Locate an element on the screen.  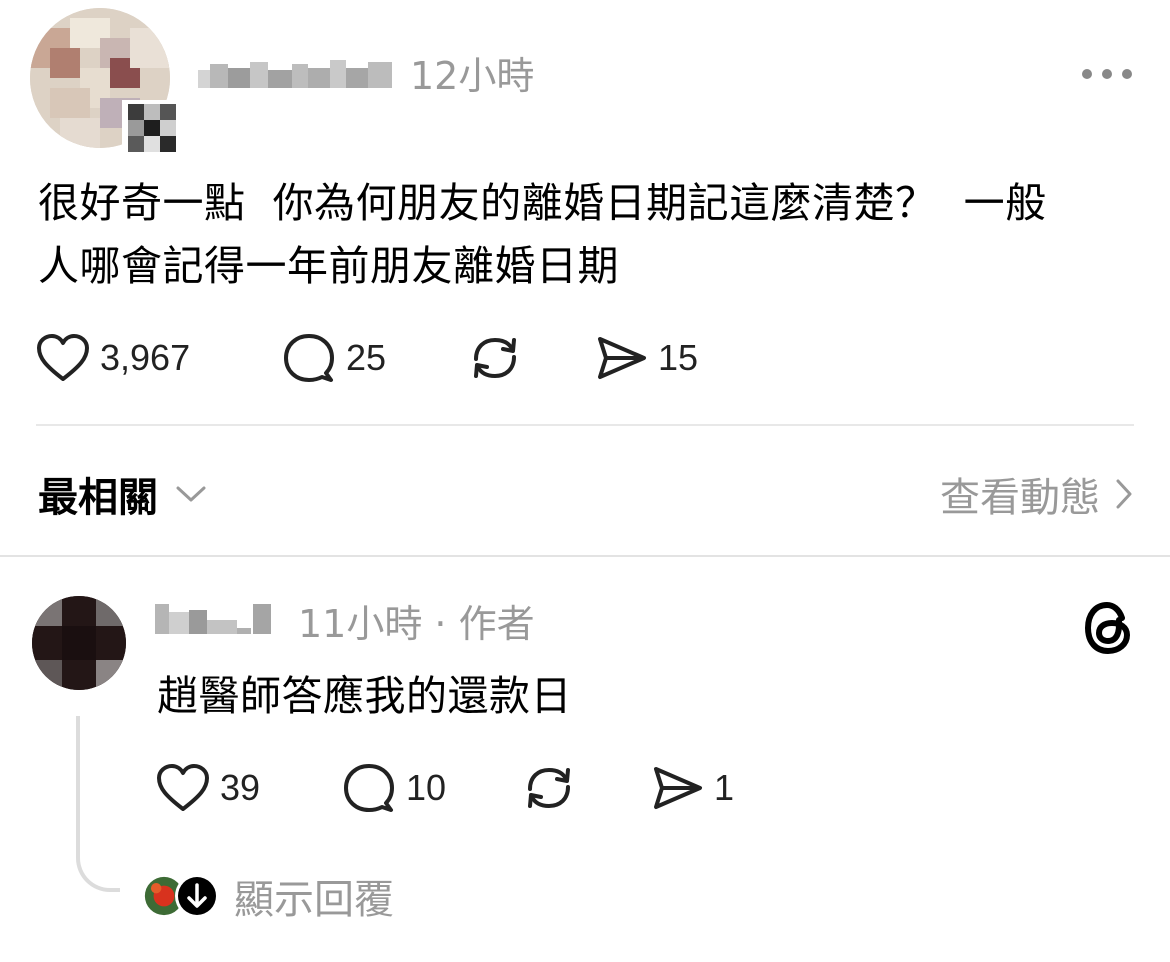
reply-comment-count: 10 is located at coordinates (426, 787).